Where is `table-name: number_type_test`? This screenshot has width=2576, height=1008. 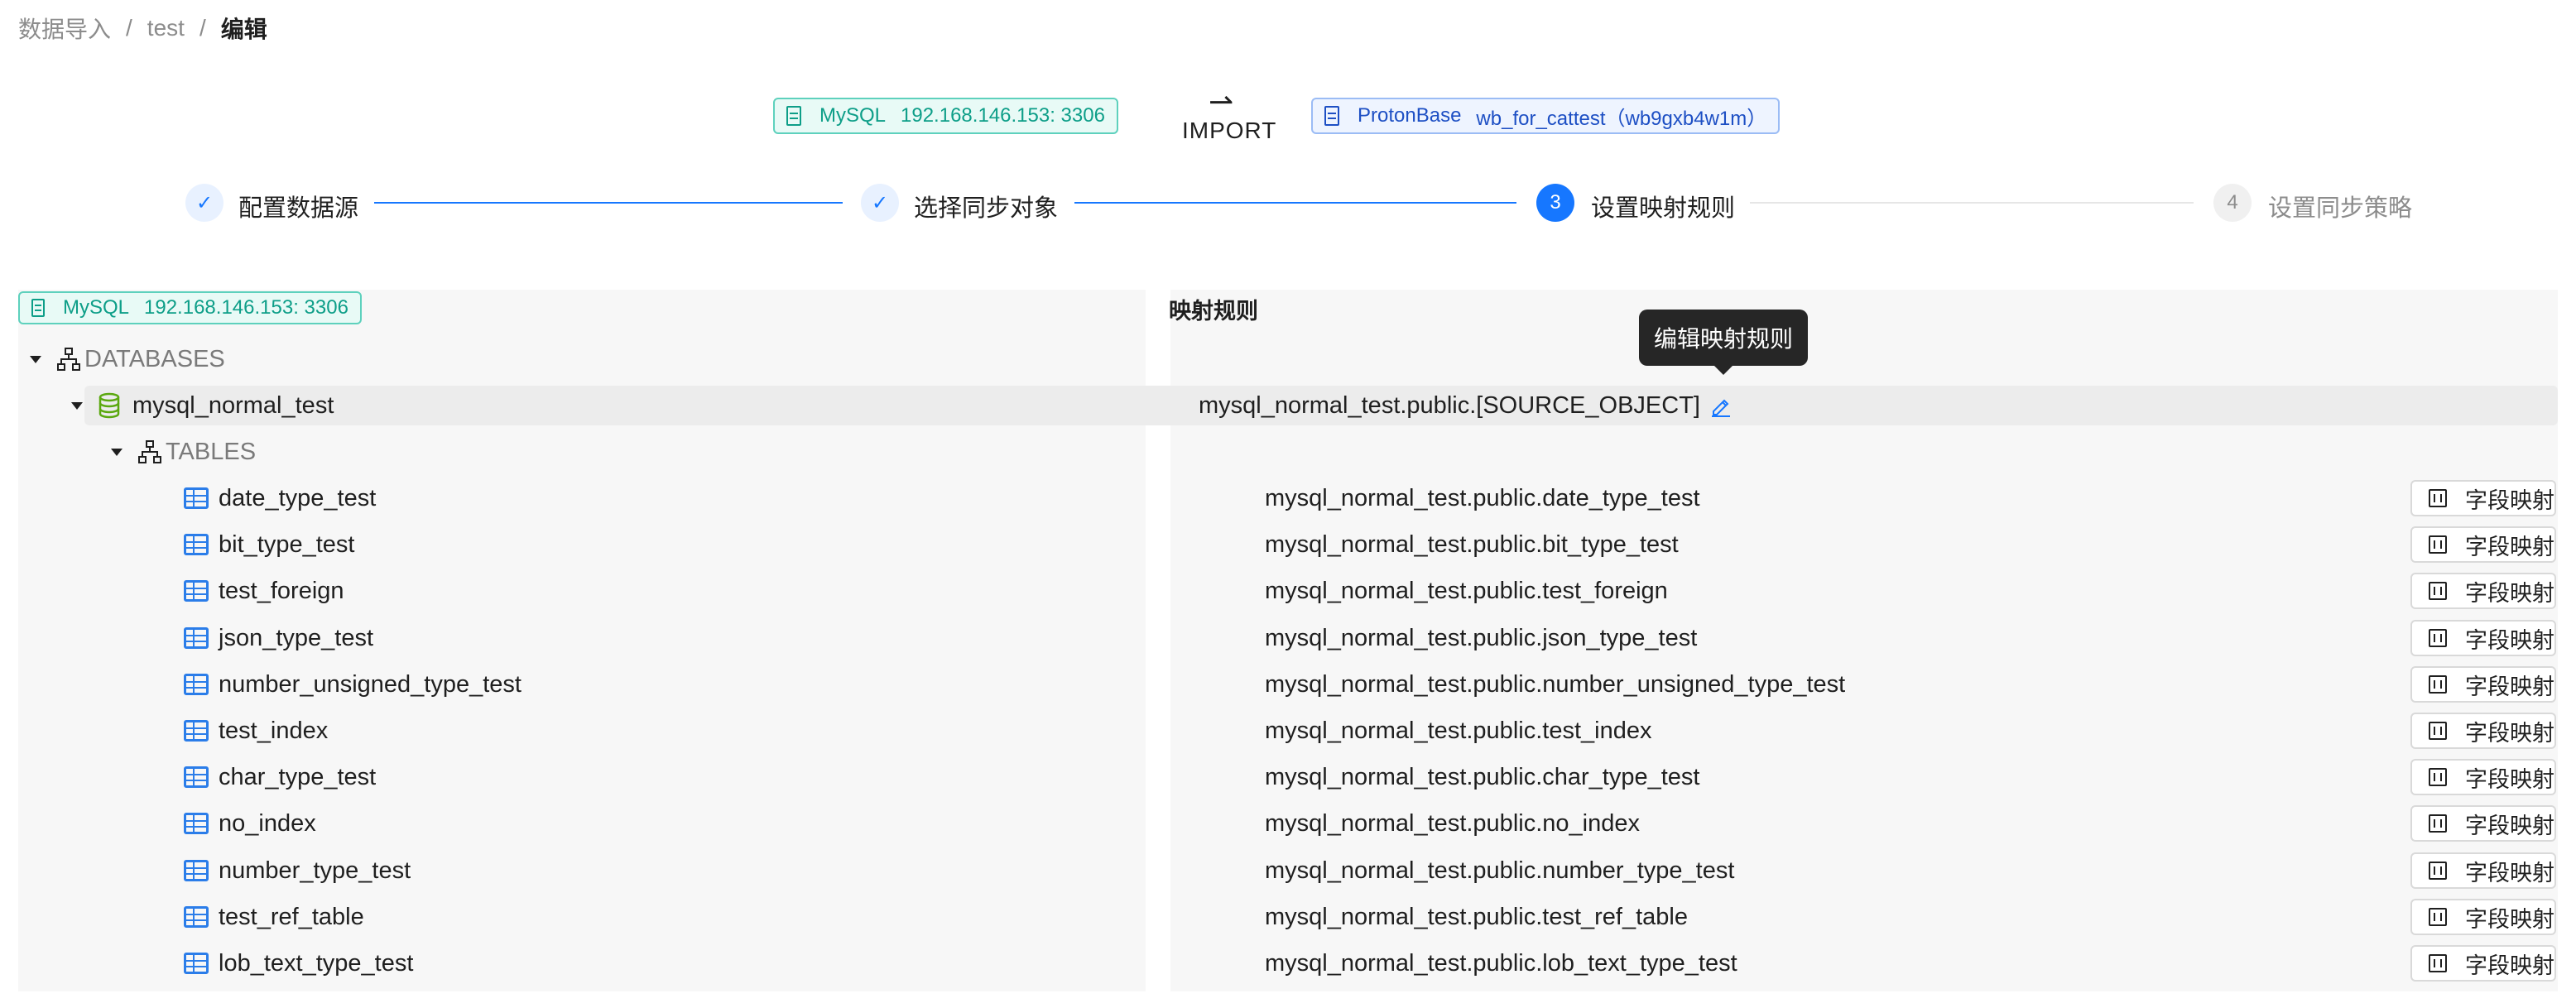 table-name: number_type_test is located at coordinates (315, 870).